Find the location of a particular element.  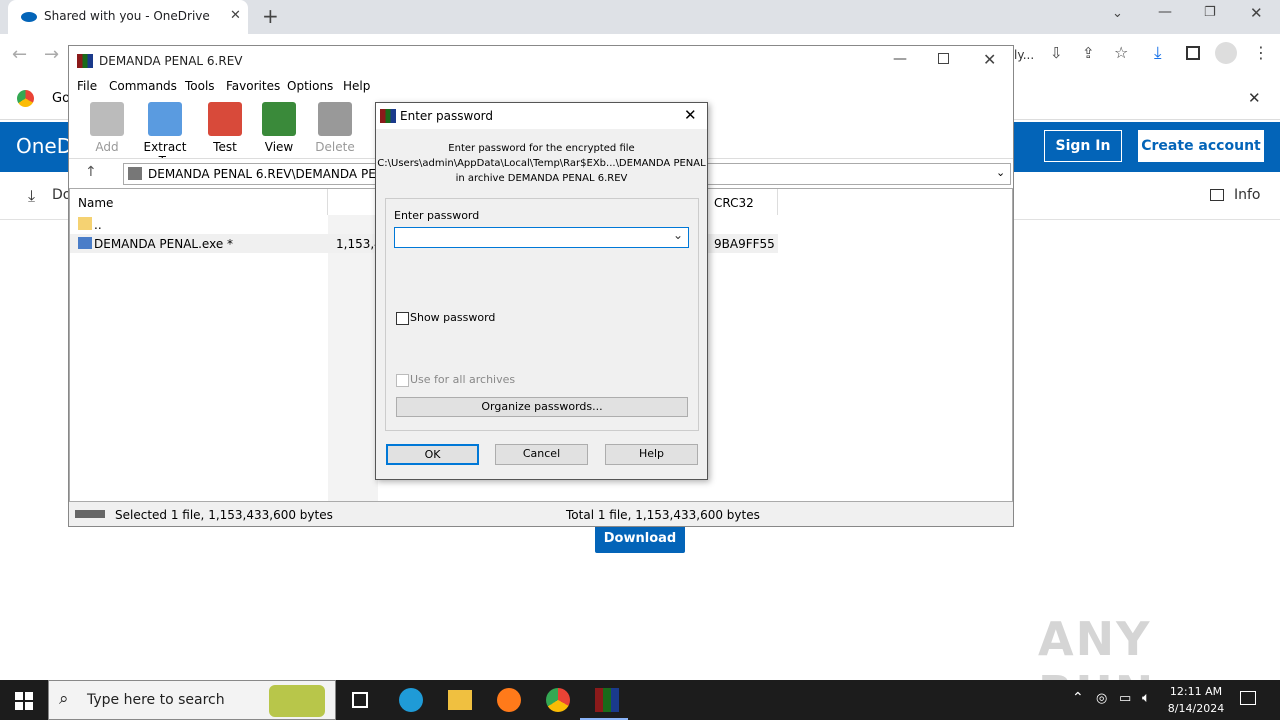

menu-tools: Tools is located at coordinates (200, 86).